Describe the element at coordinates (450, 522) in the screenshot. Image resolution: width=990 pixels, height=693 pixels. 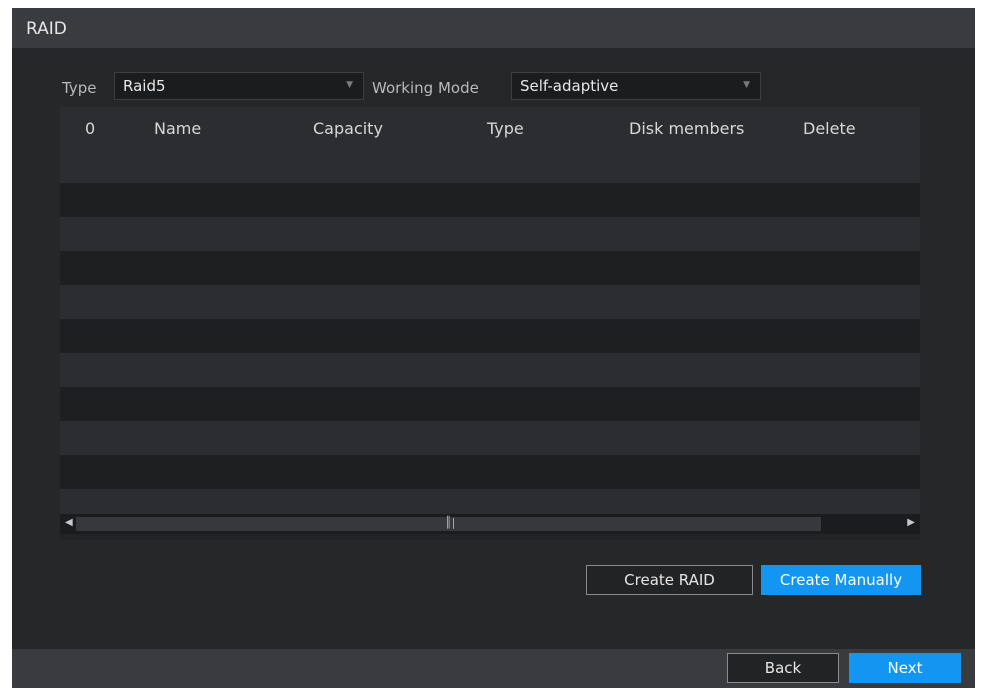
I see `scroll-grip-icon: ║|` at that location.